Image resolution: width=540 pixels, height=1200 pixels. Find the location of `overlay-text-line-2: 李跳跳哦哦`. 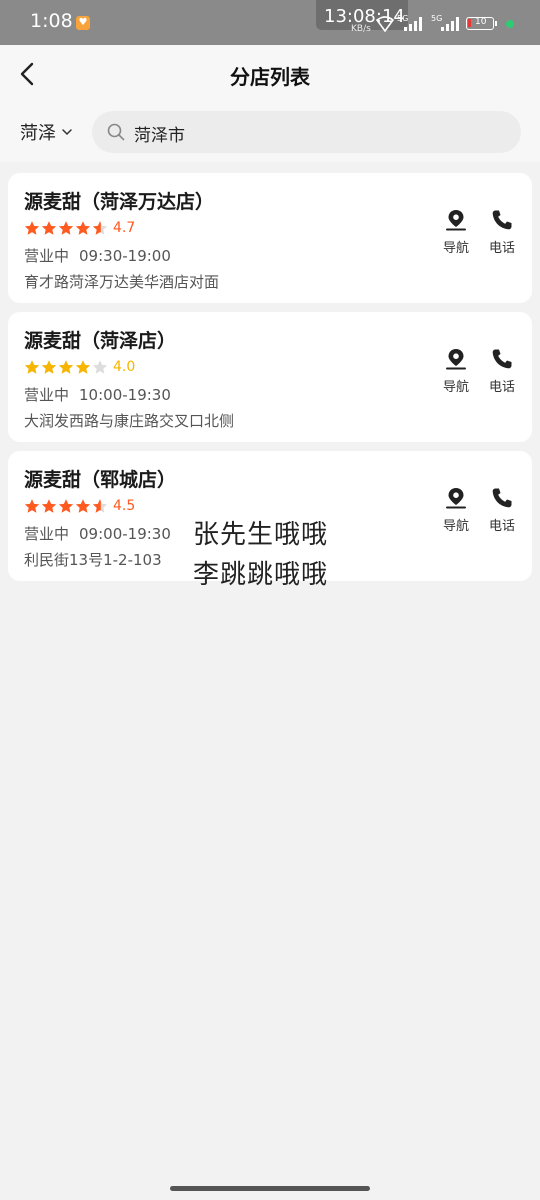

overlay-text-line-2: 李跳跳哦哦 is located at coordinates (261, 575).